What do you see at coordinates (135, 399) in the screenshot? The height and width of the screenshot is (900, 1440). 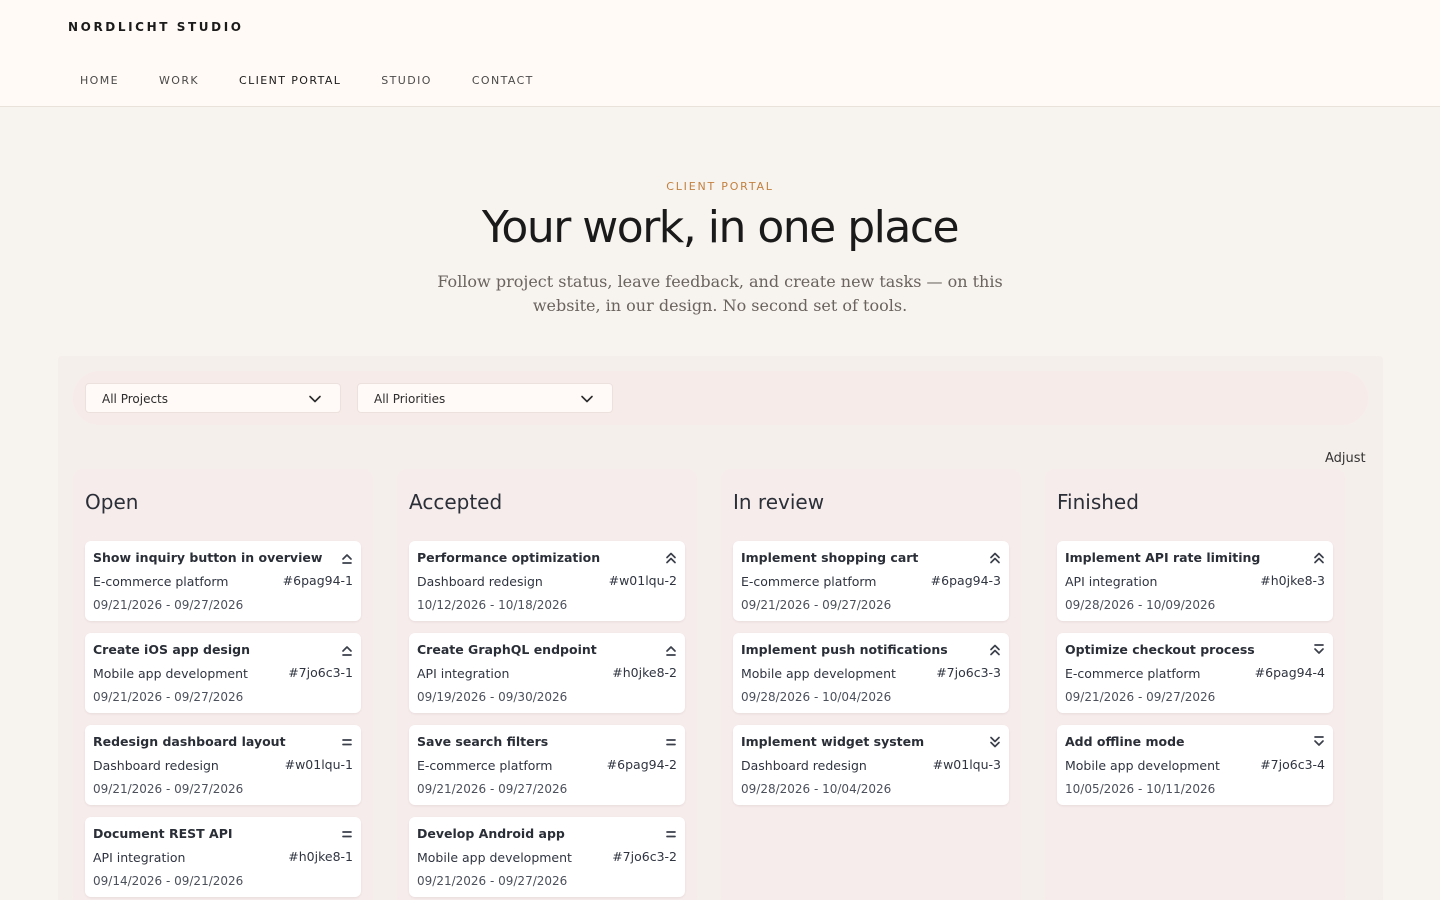 I see `project-filter-value: All Projects` at bounding box center [135, 399].